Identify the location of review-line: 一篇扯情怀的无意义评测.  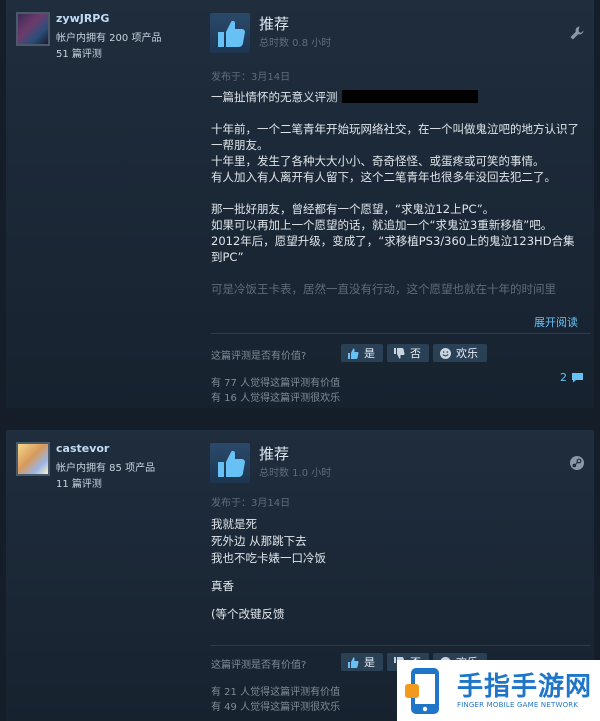
(274, 97).